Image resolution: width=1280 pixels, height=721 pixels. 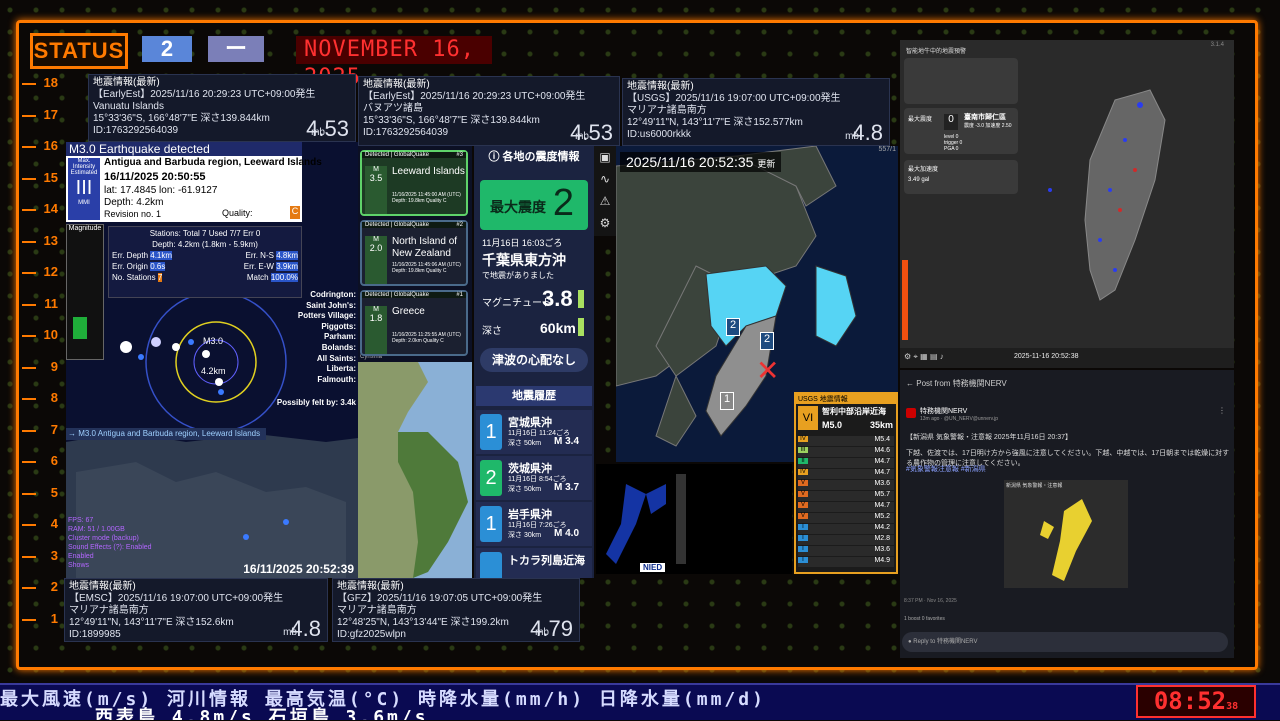 I want to click on usgs-intensity: VI, so click(x=808, y=418).